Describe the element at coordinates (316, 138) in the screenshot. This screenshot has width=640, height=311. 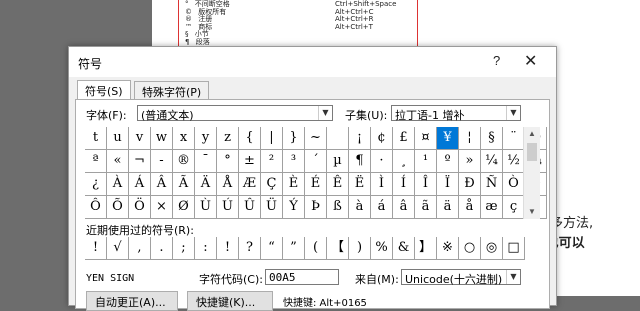
I see `symbol-cell: ~` at that location.